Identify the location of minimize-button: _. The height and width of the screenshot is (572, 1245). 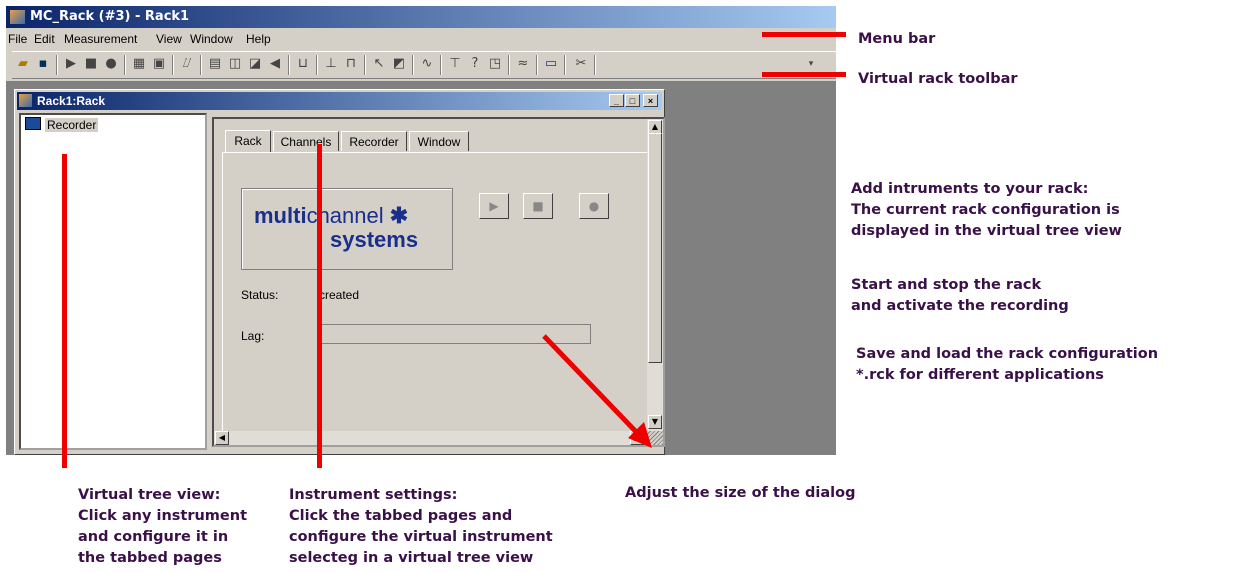
(616, 100).